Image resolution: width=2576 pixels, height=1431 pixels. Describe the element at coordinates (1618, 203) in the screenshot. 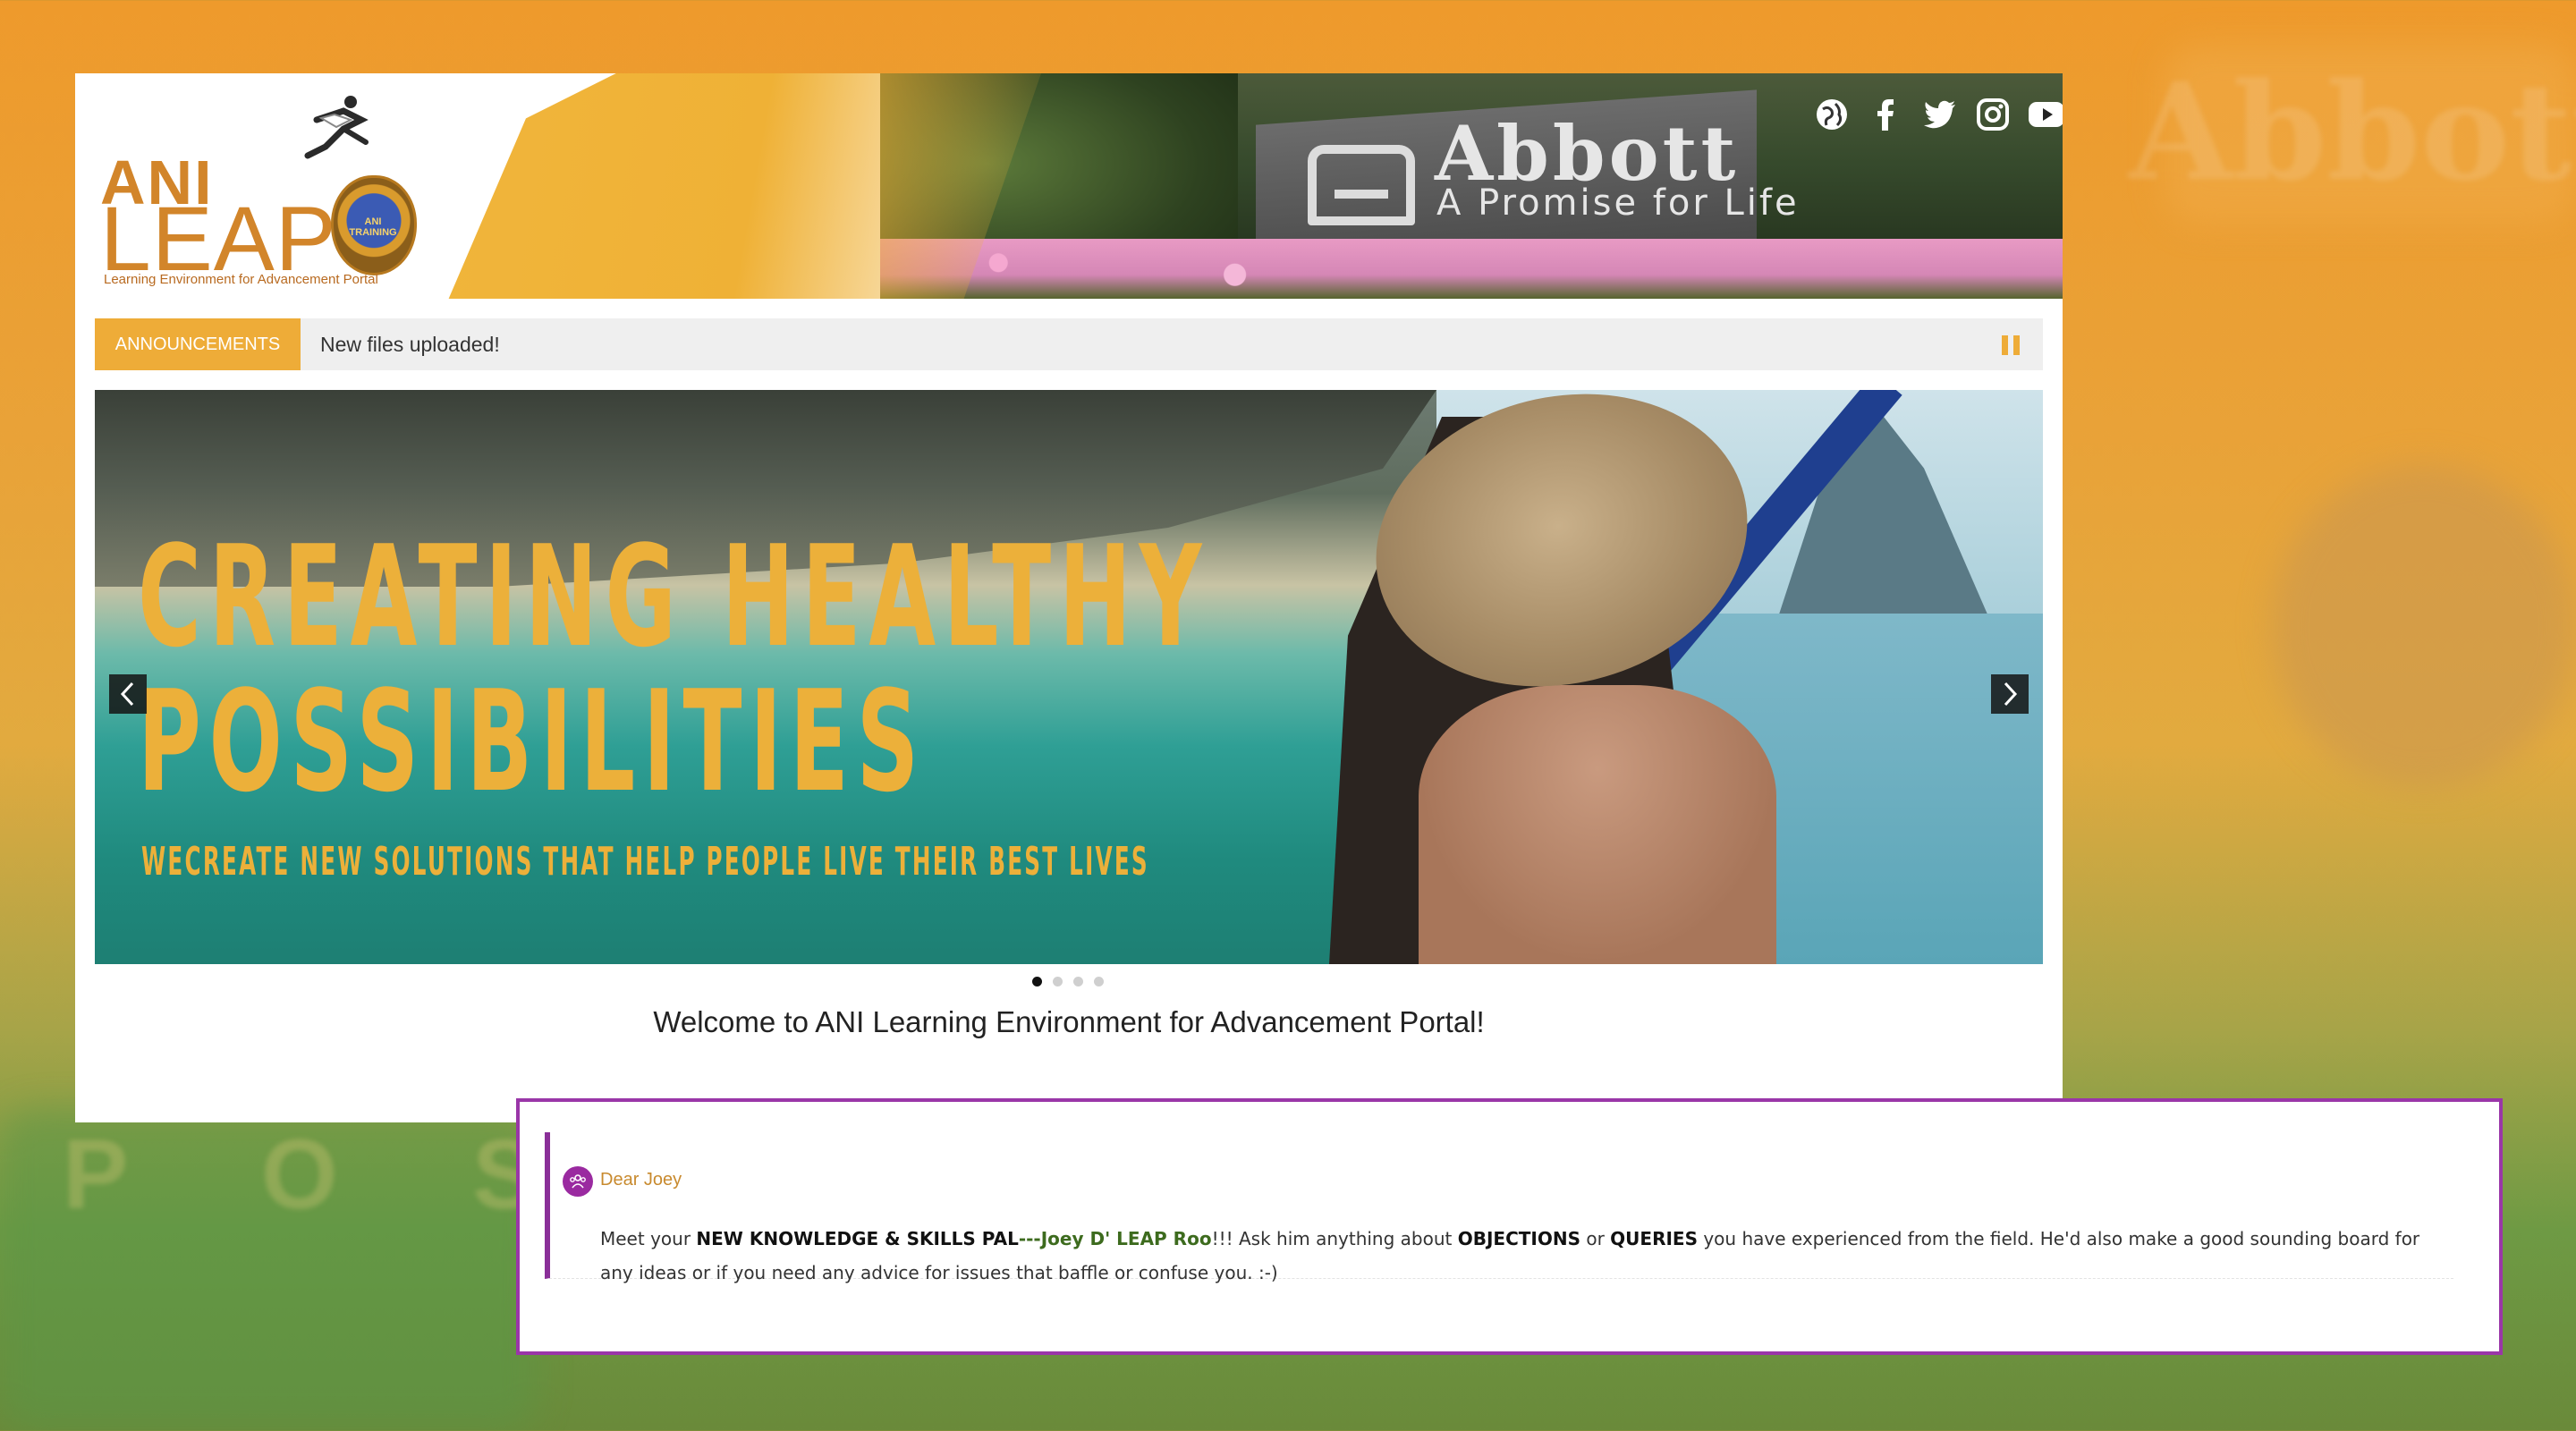

I see `banner-tagline: A Promise for Life` at that location.